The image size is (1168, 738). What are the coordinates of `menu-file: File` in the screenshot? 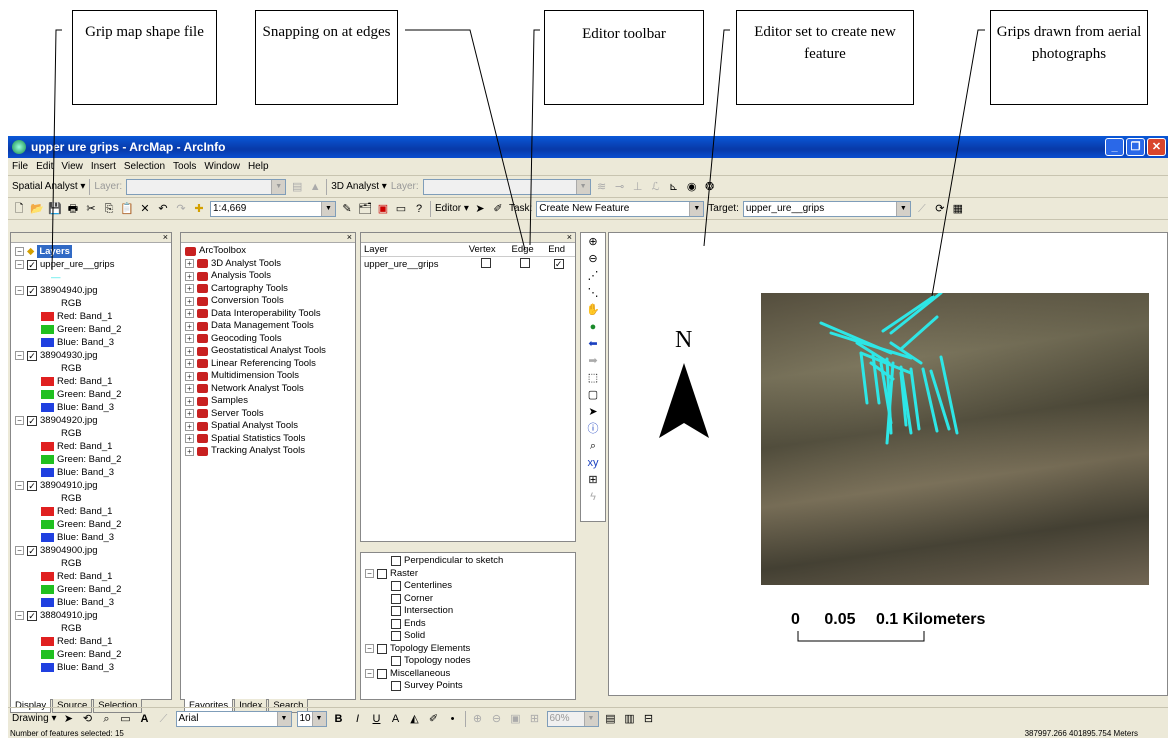 It's located at (20, 166).